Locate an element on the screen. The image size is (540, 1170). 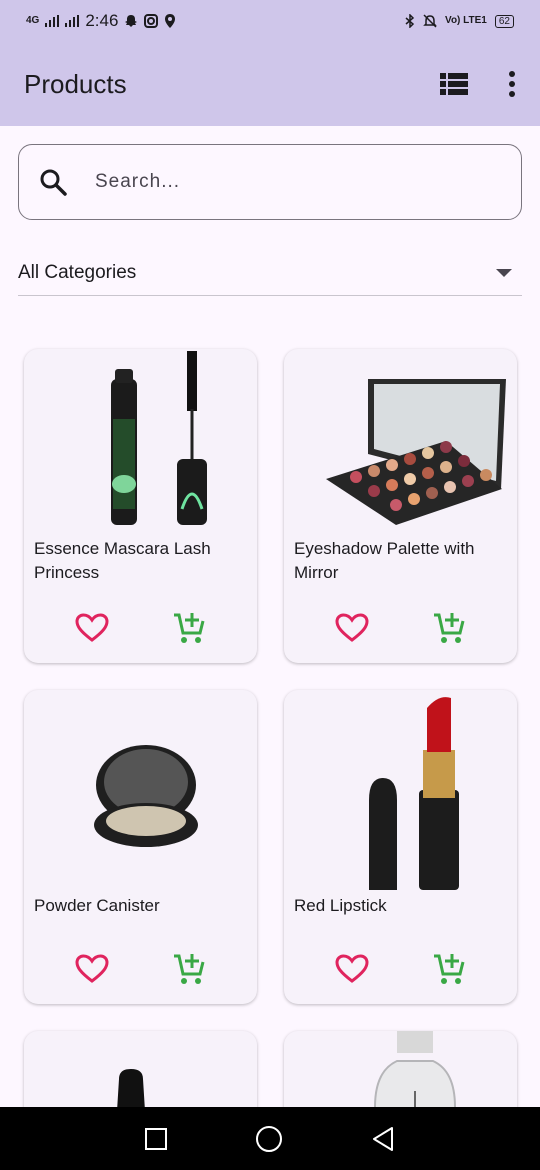
mute-icon is located at coordinates (430, 21).